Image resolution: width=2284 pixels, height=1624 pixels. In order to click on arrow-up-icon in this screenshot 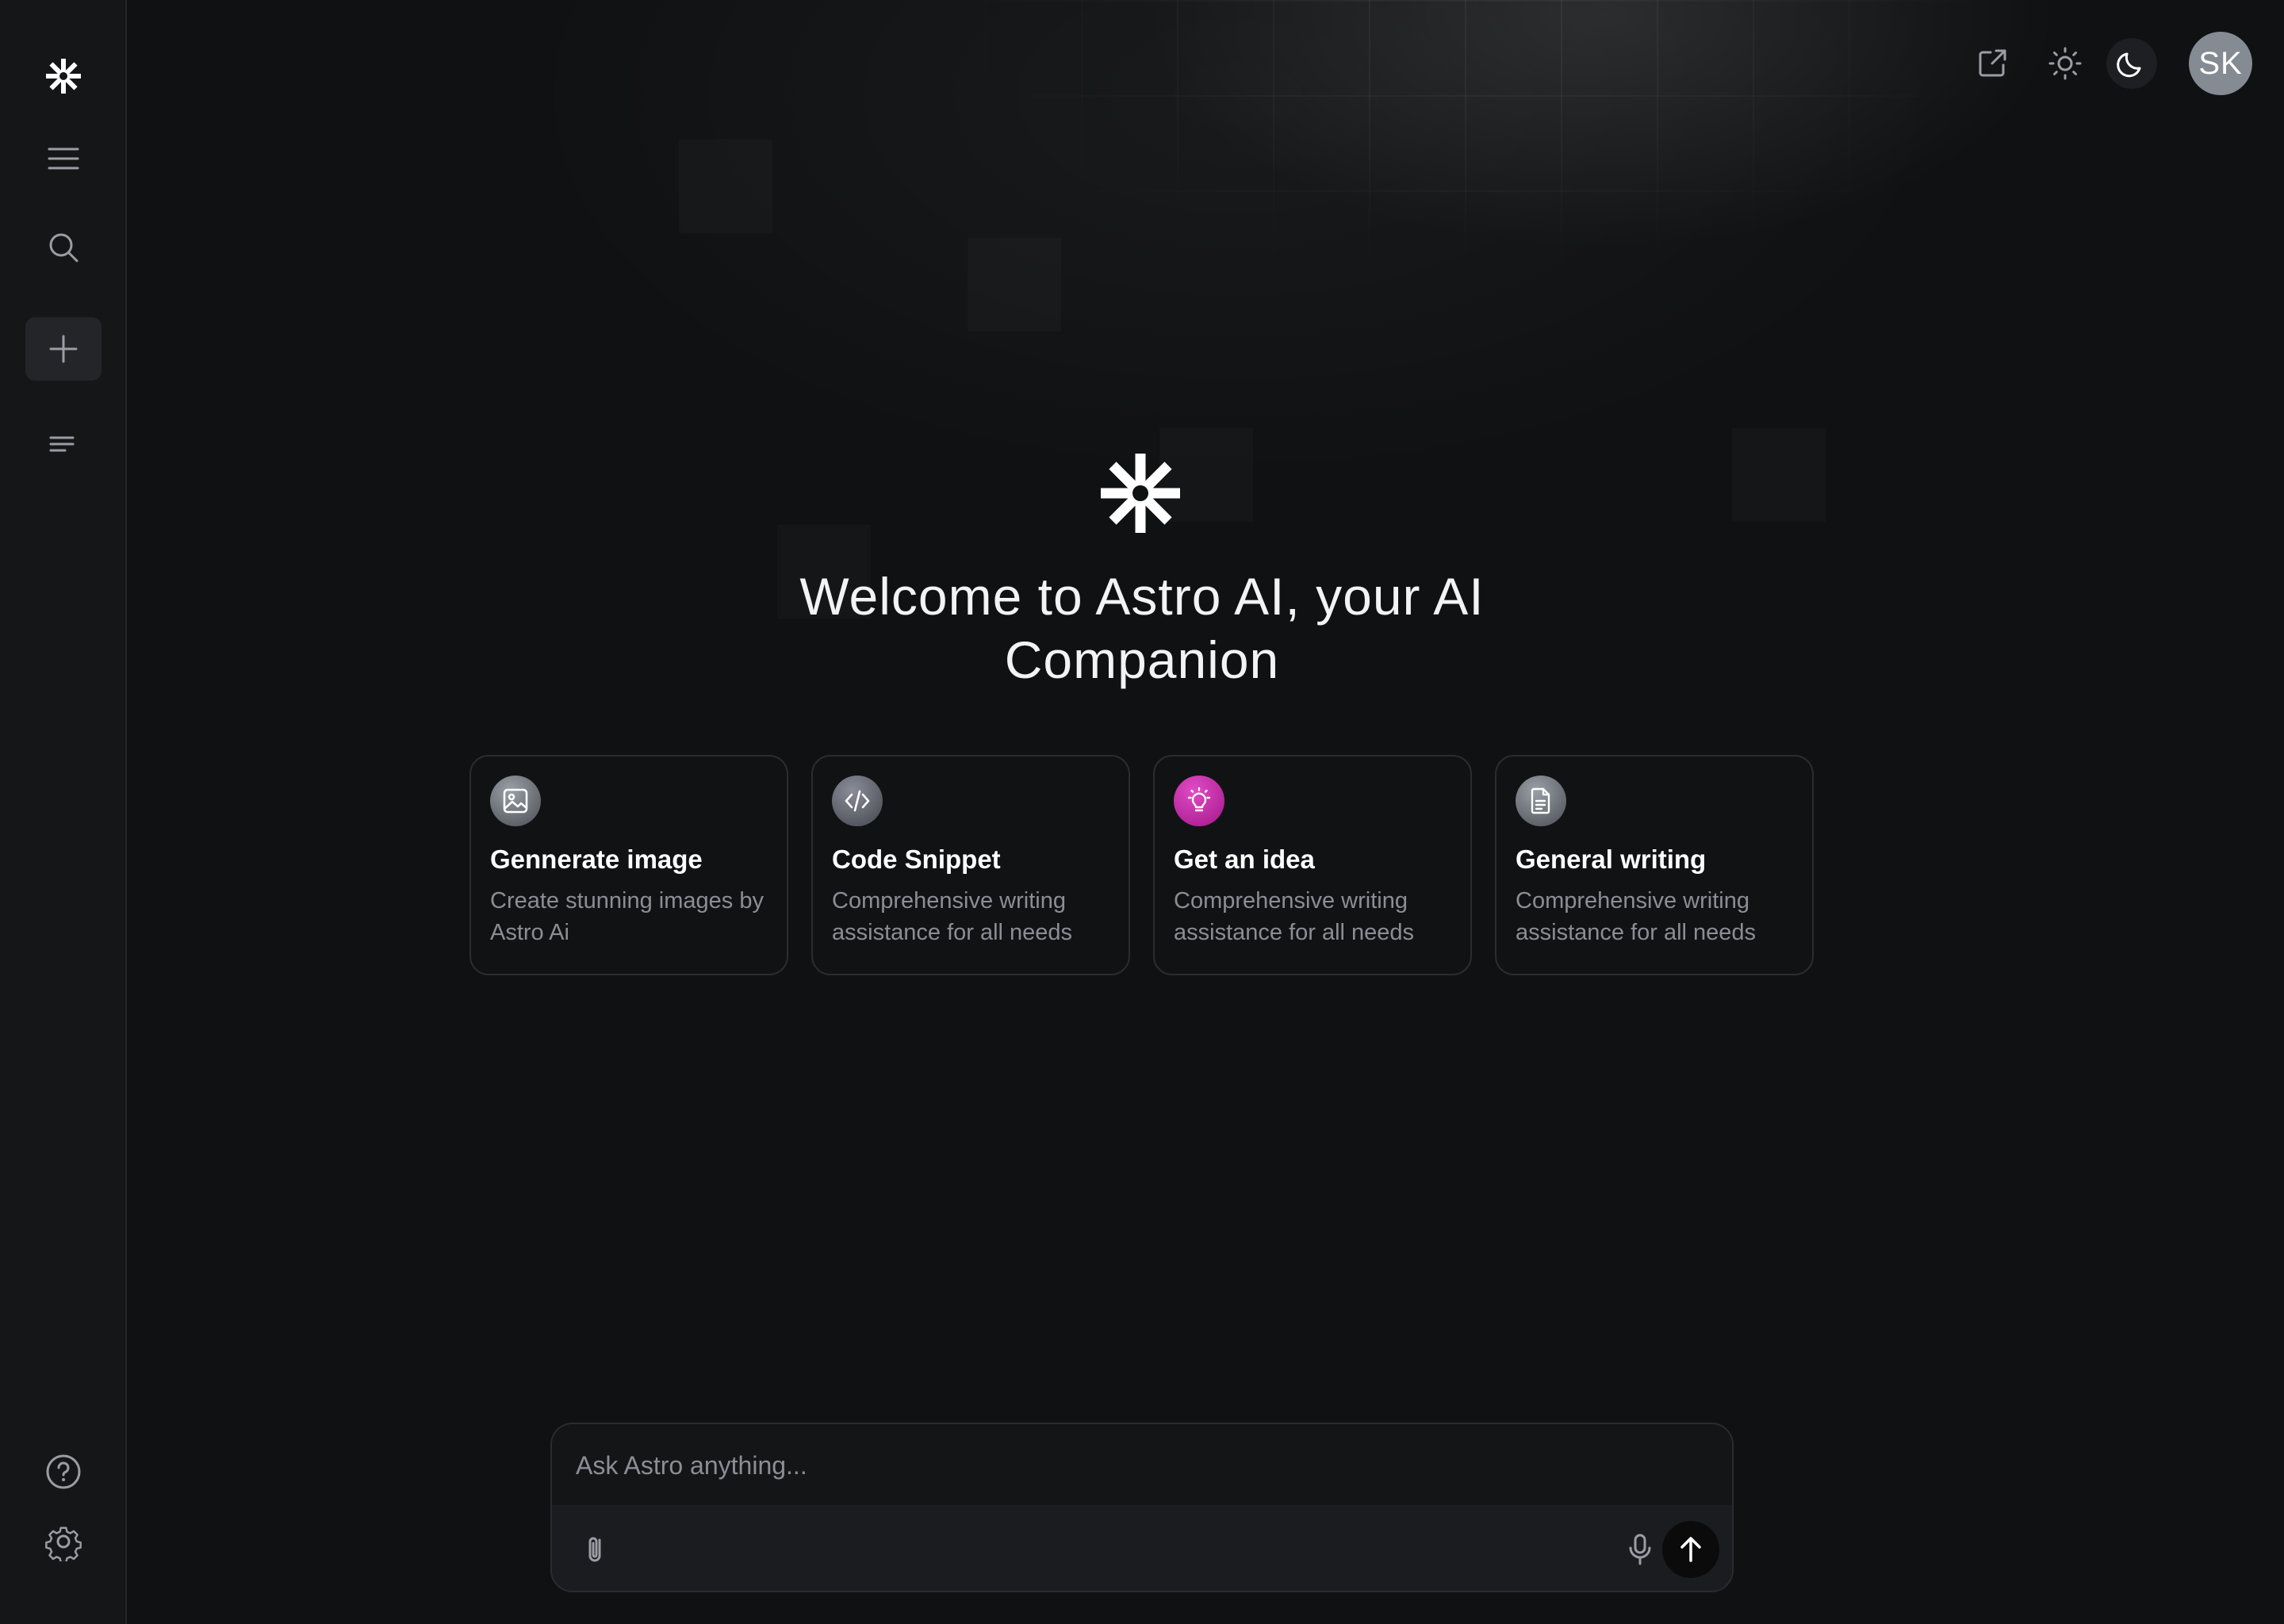, I will do `click(1690, 1549)`.